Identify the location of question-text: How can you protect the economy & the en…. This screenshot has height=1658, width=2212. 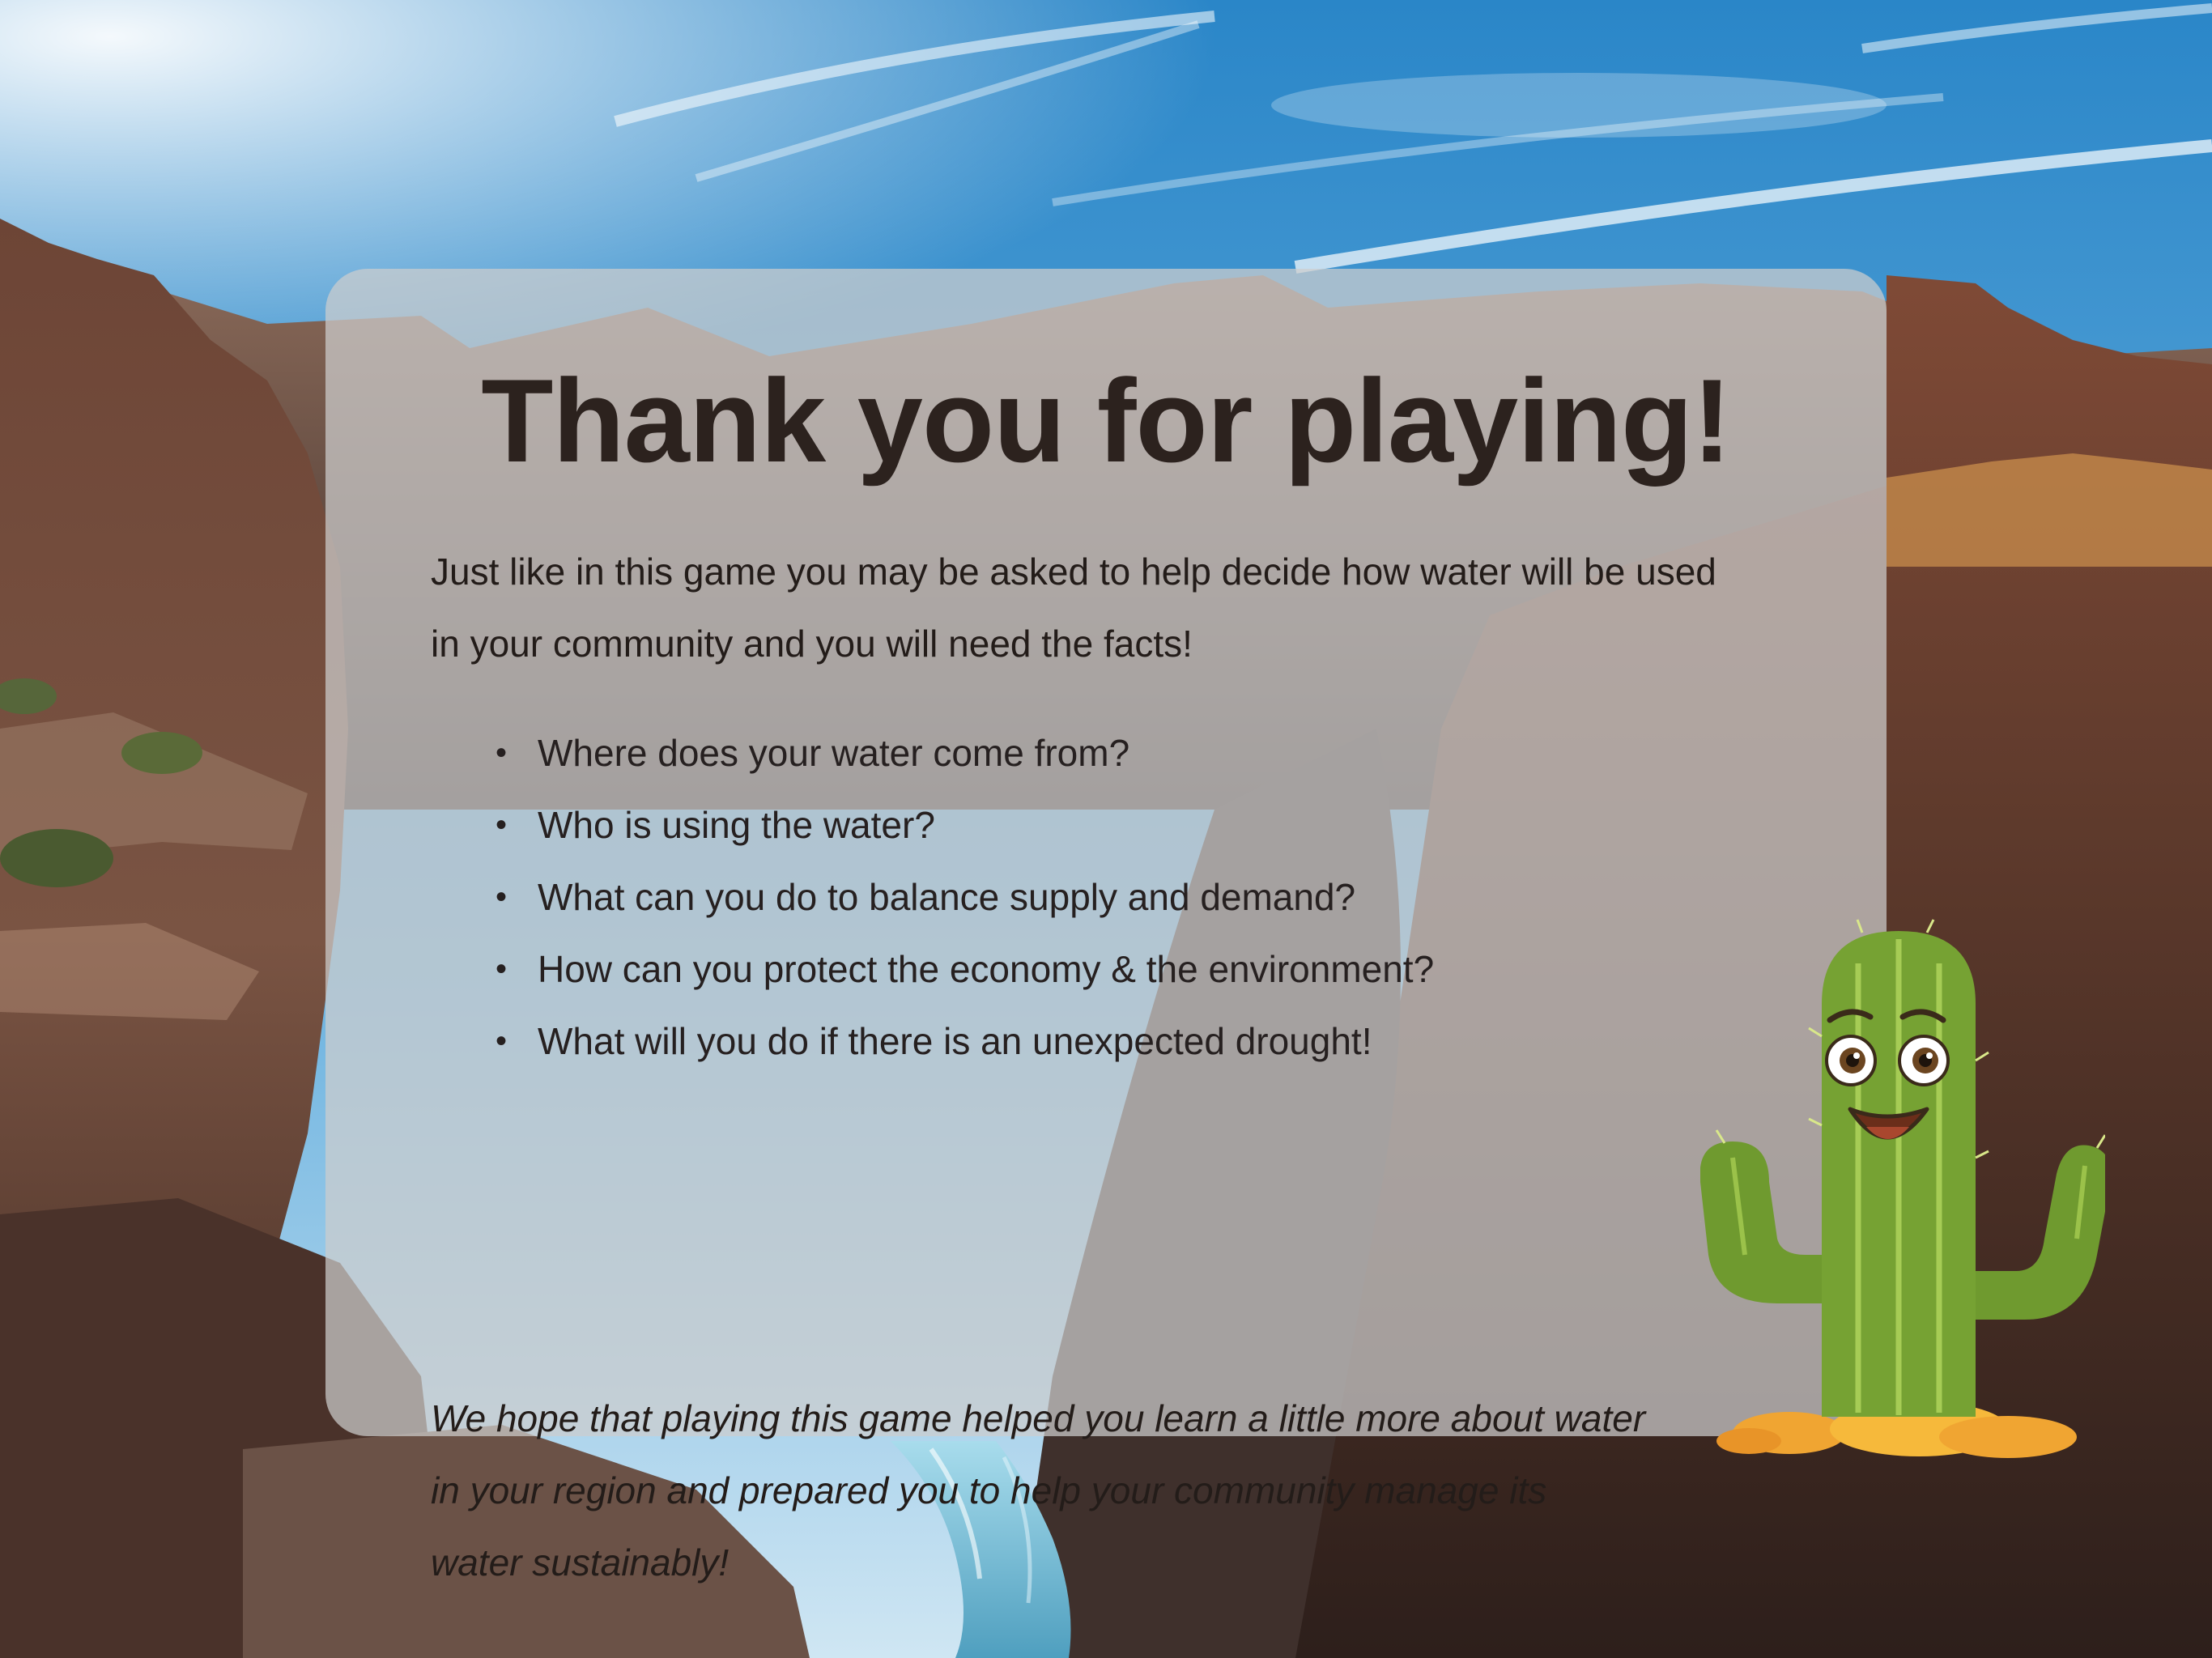
(986, 969).